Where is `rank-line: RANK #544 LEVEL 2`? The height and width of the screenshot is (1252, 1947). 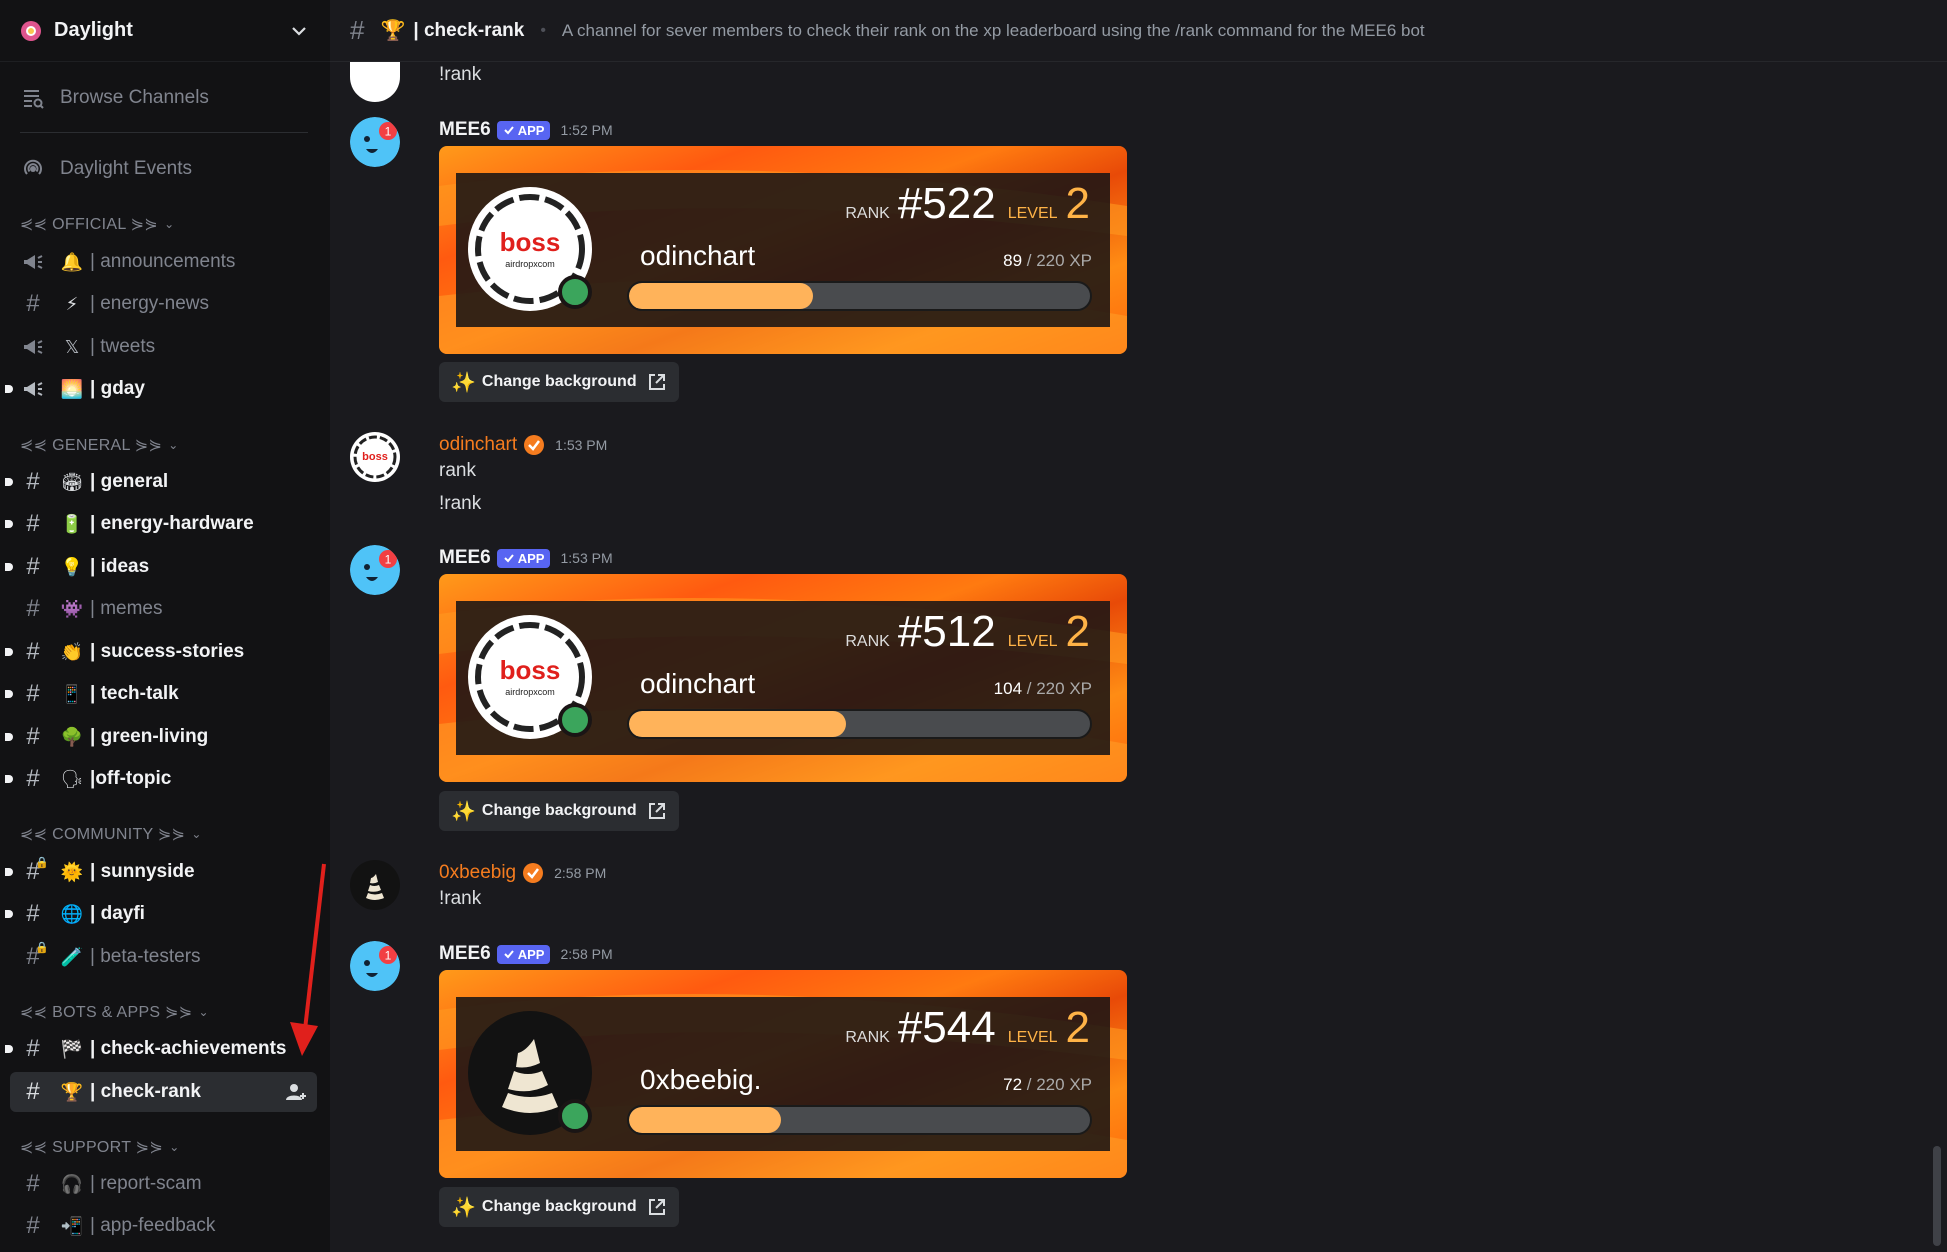
rank-line: RANK #544 LEVEL 2 is located at coordinates (967, 1028).